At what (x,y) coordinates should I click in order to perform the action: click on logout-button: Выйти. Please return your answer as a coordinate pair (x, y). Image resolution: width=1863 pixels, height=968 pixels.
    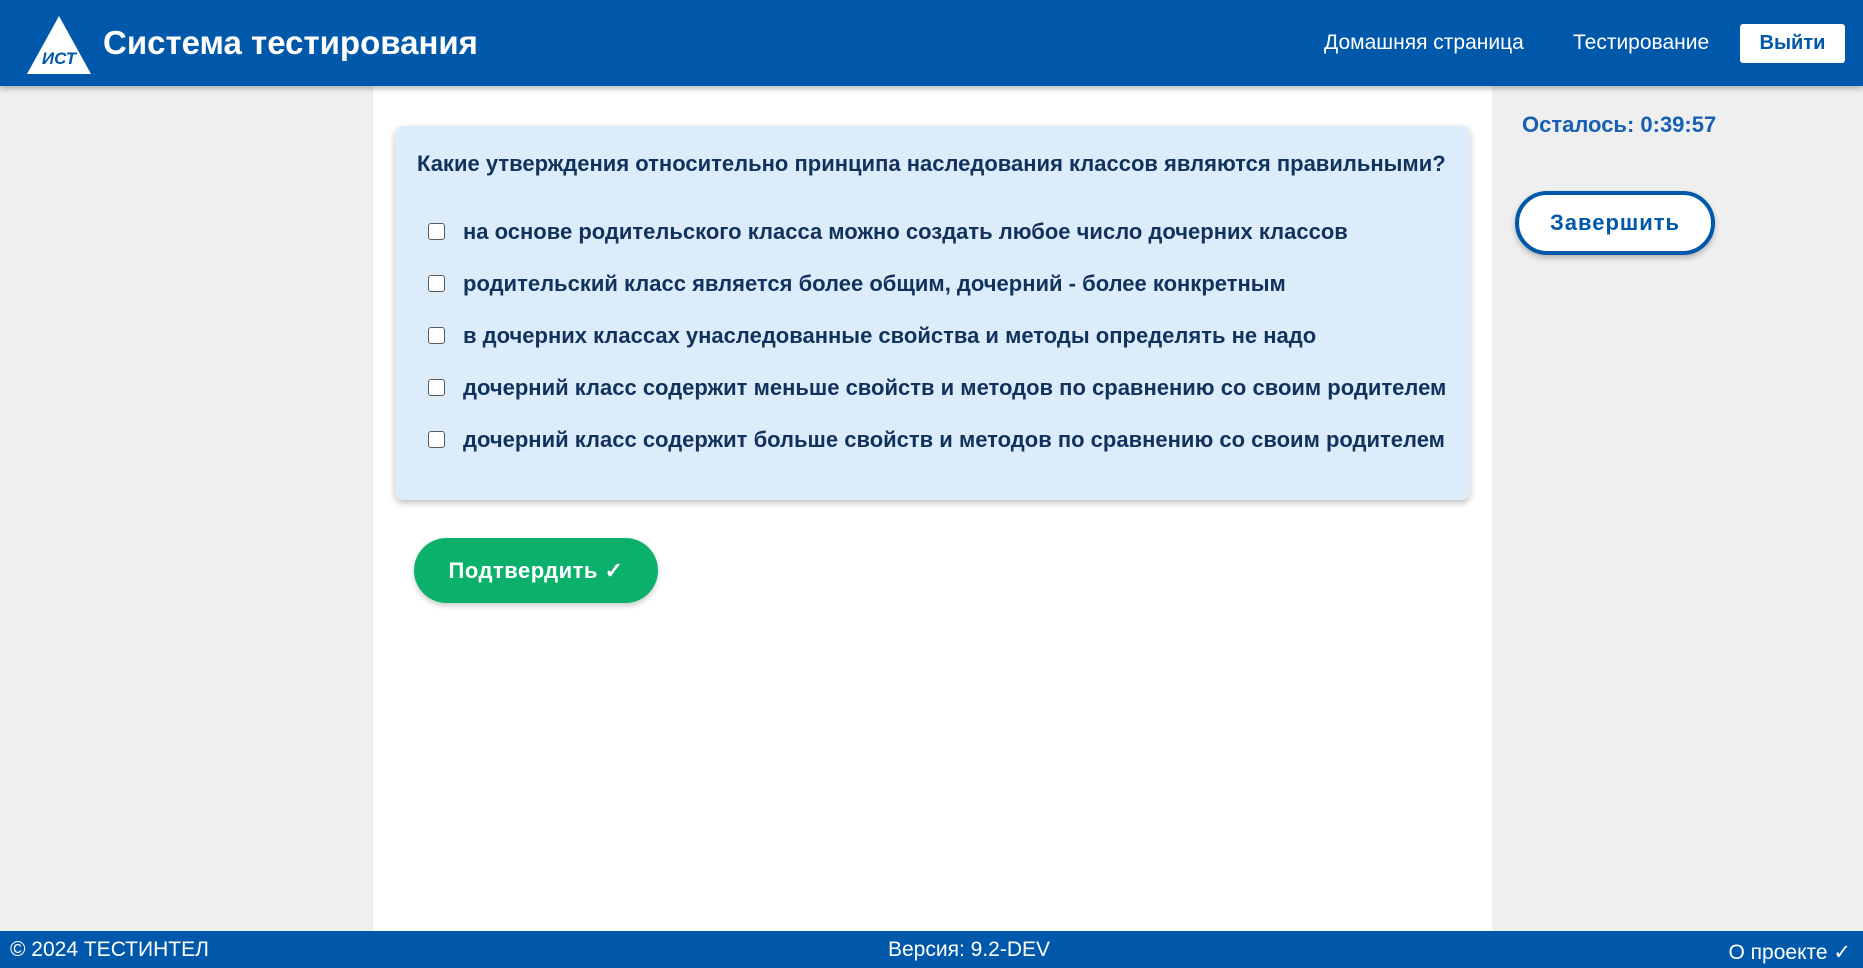
    Looking at the image, I should click on (1792, 43).